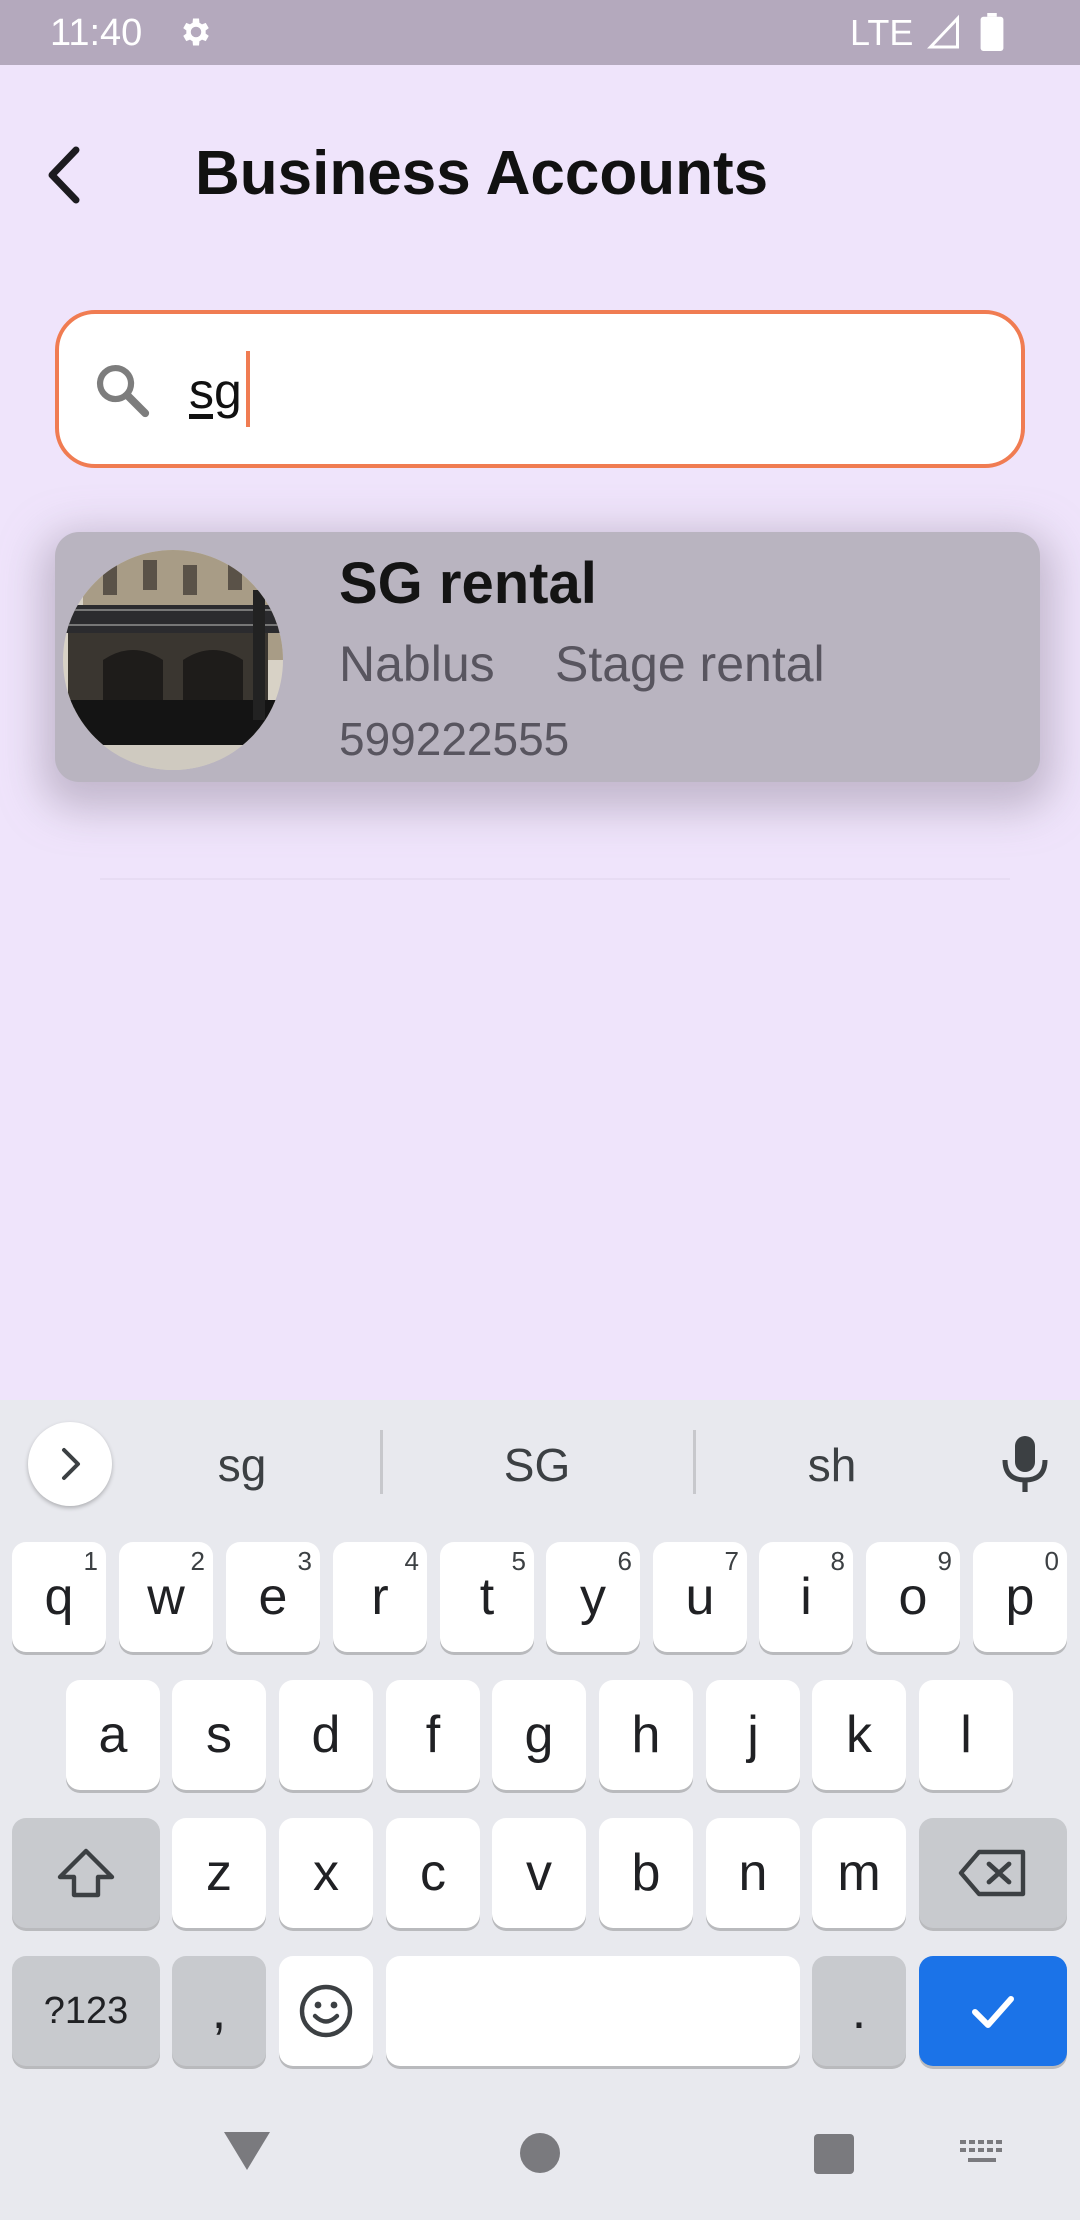  Describe the element at coordinates (859, 1735) in the screenshot. I see `key-k: k` at that location.